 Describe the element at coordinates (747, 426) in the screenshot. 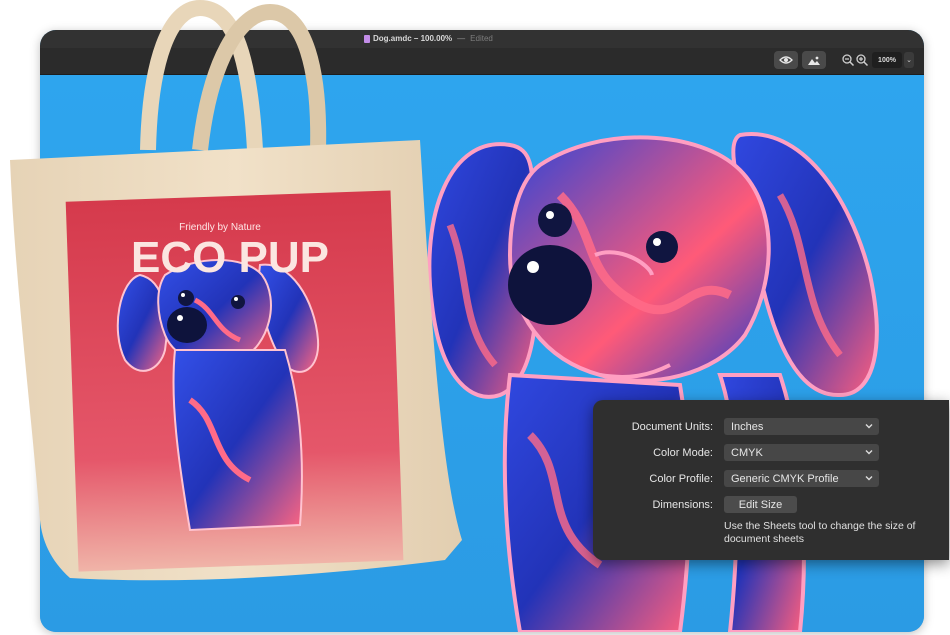

I see `document-units-value: Inches` at that location.